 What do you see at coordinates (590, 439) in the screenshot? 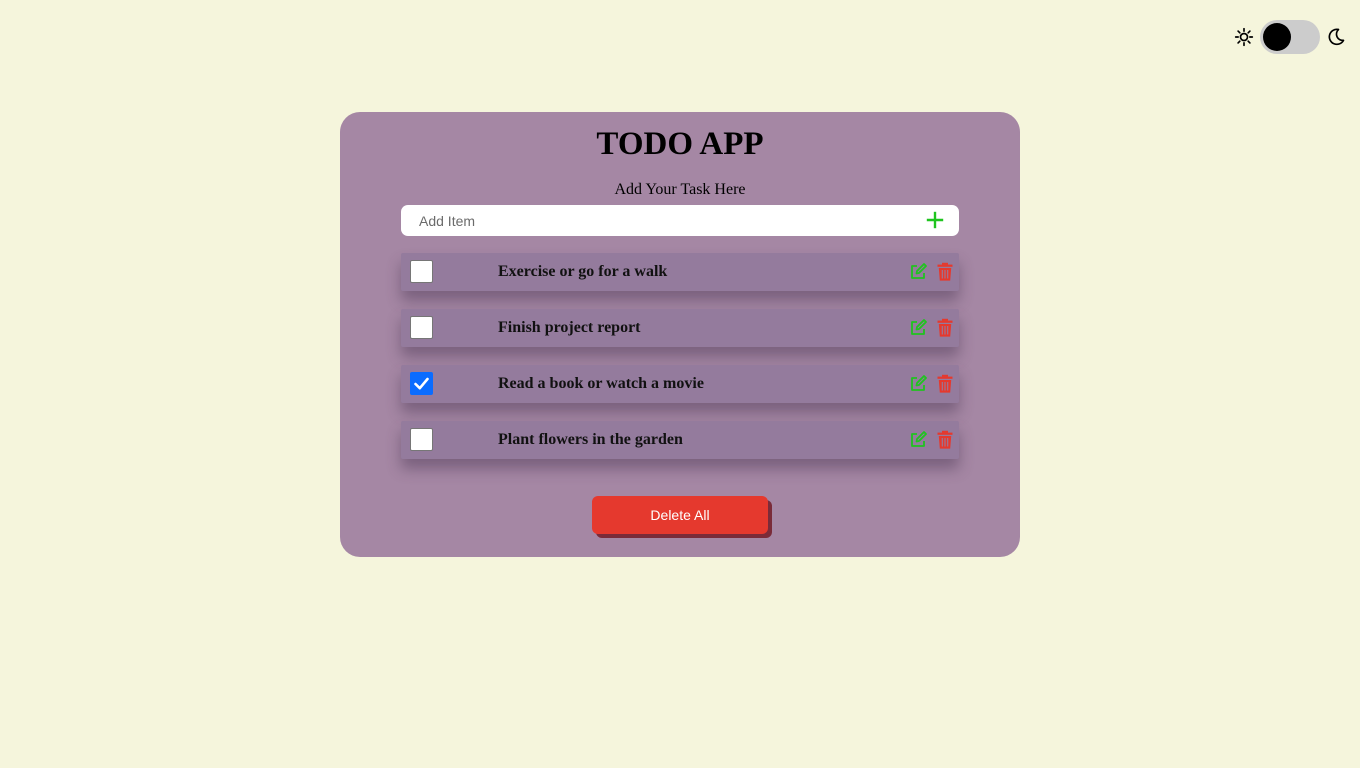
I see `task-text: Plant flowers in the garden` at bounding box center [590, 439].